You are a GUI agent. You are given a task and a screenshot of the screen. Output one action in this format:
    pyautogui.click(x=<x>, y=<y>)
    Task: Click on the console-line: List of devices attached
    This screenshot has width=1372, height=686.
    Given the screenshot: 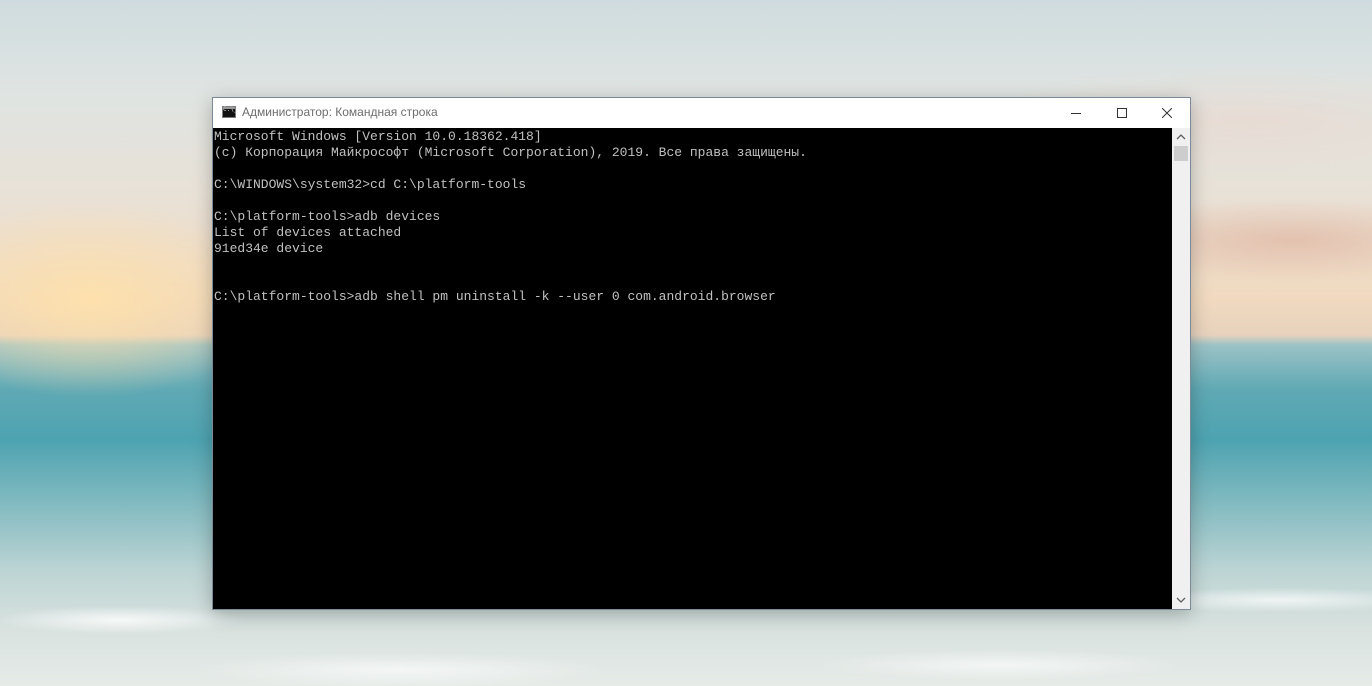 What is the action you would take?
    pyautogui.click(x=308, y=232)
    